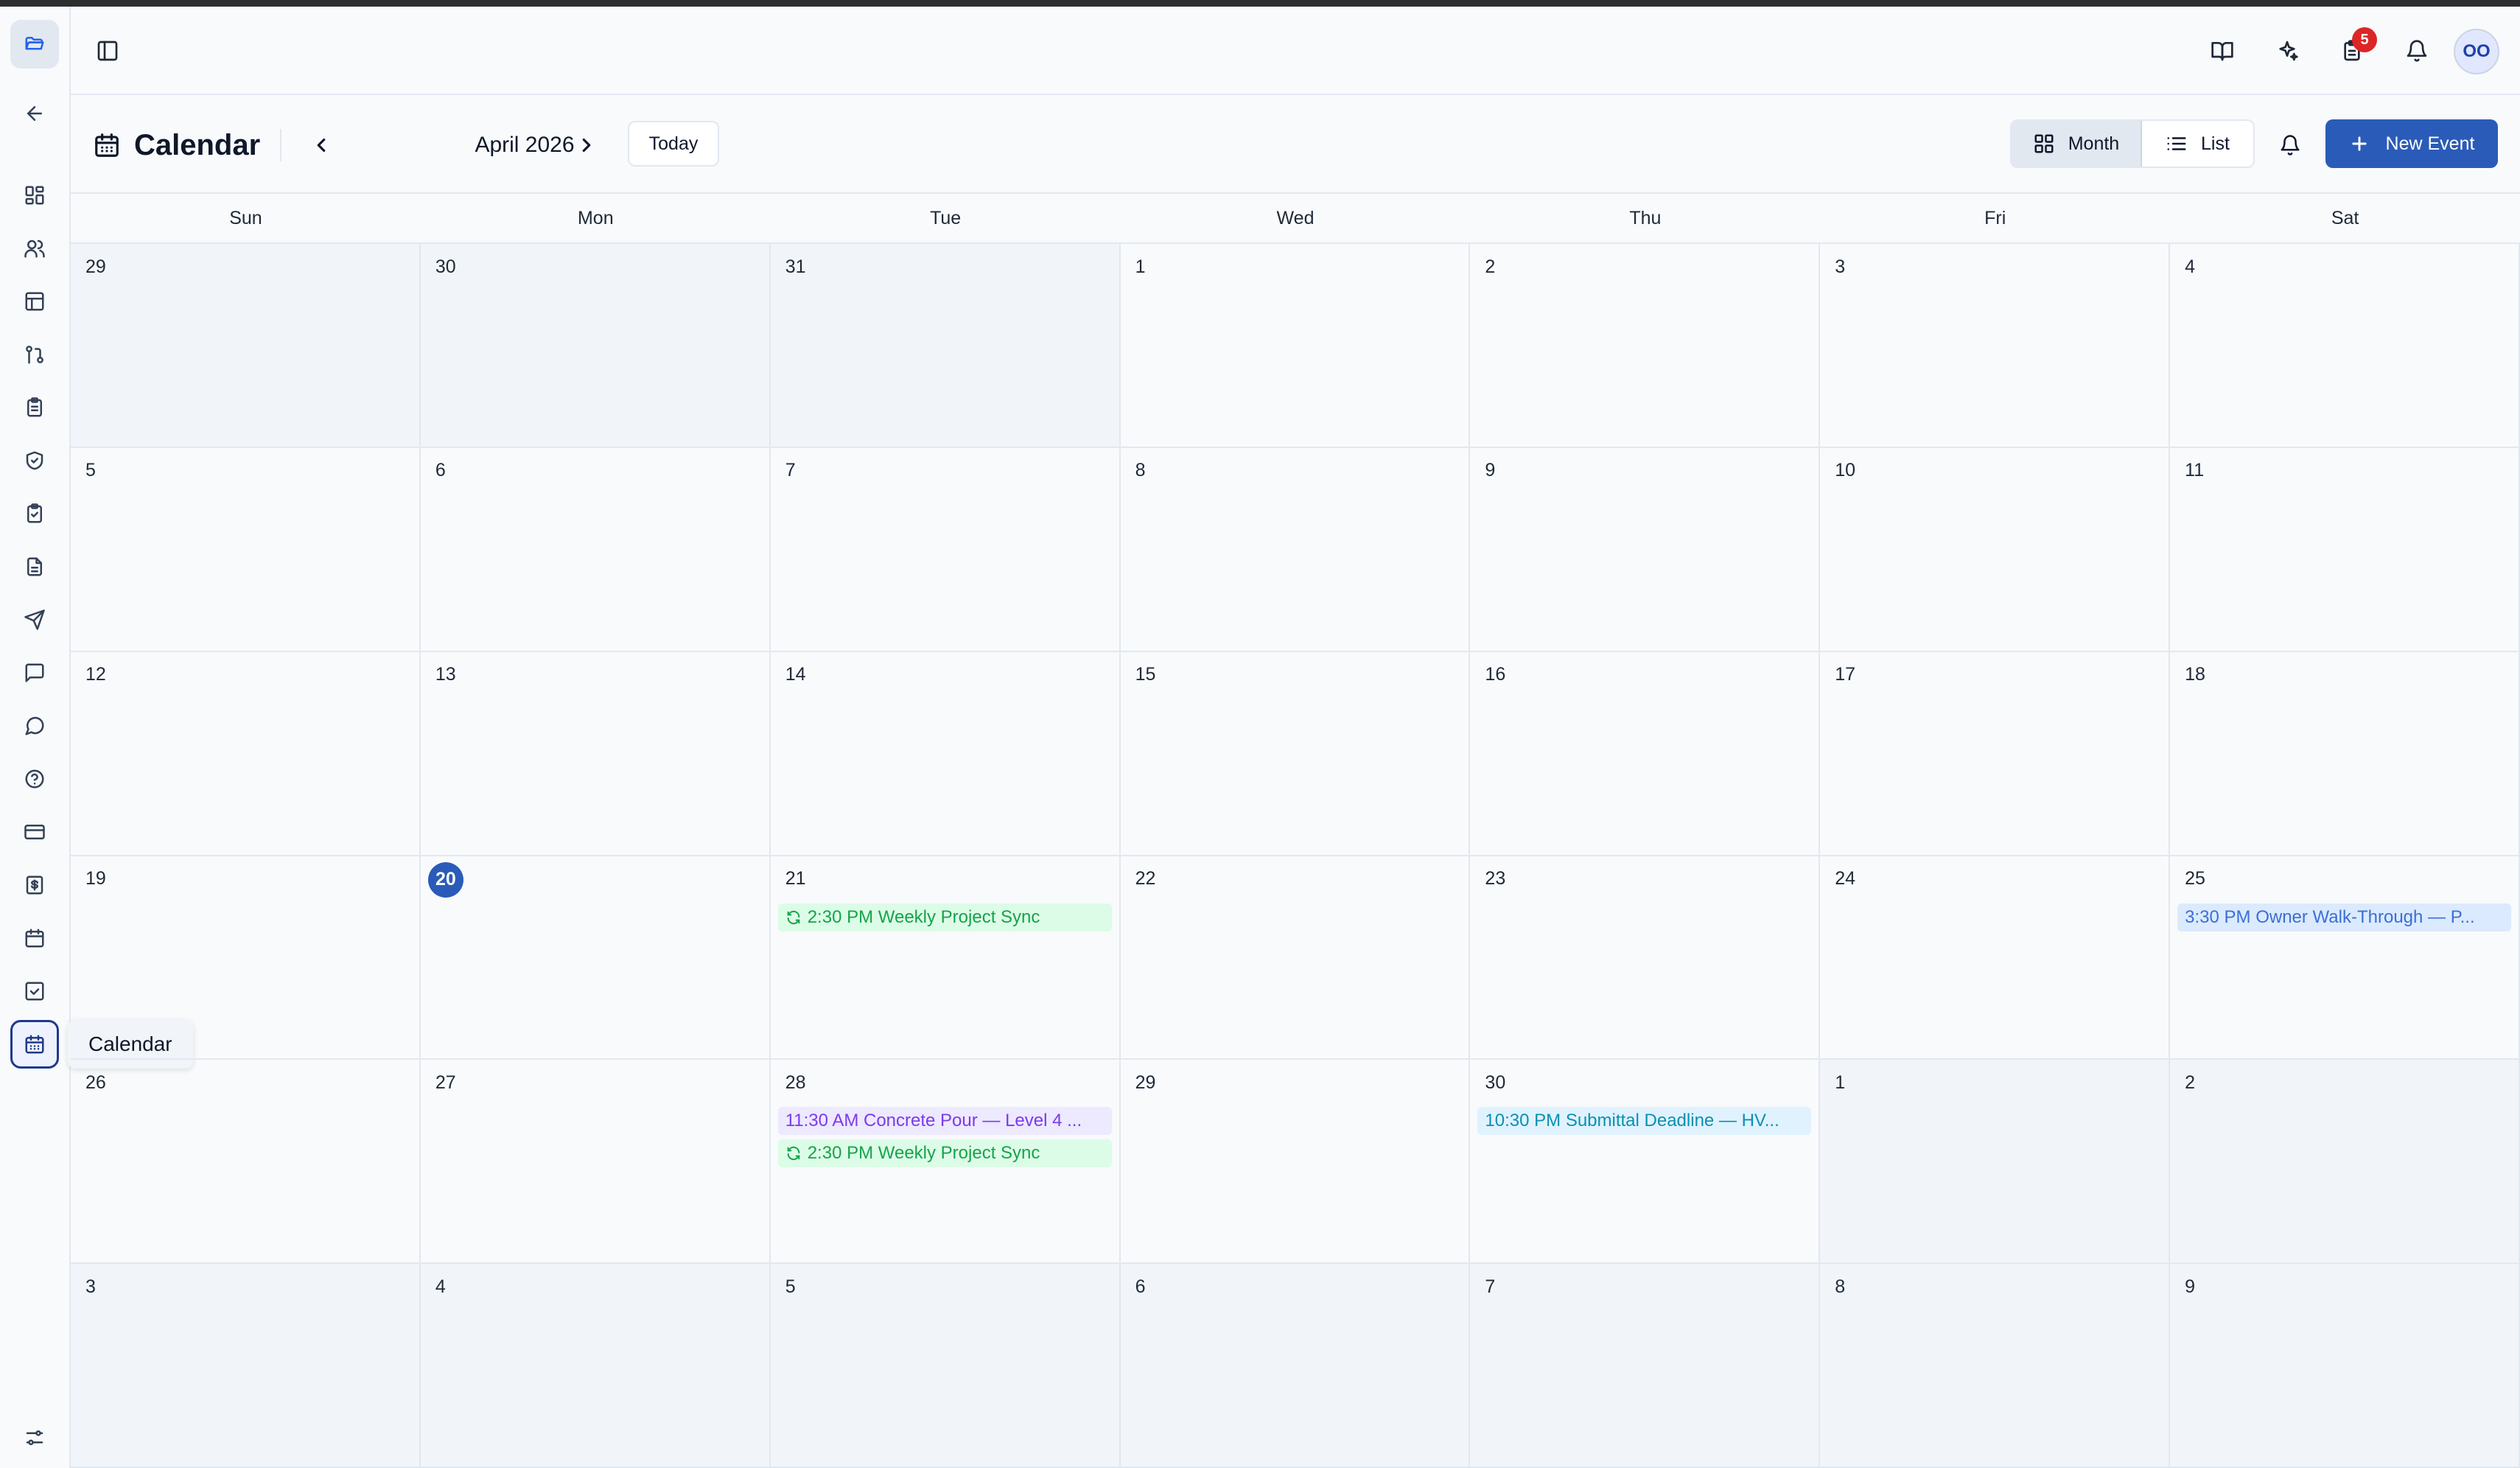 This screenshot has width=2520, height=1468. What do you see at coordinates (1995, 549) in the screenshot?
I see `calendar-day-cell: 10` at bounding box center [1995, 549].